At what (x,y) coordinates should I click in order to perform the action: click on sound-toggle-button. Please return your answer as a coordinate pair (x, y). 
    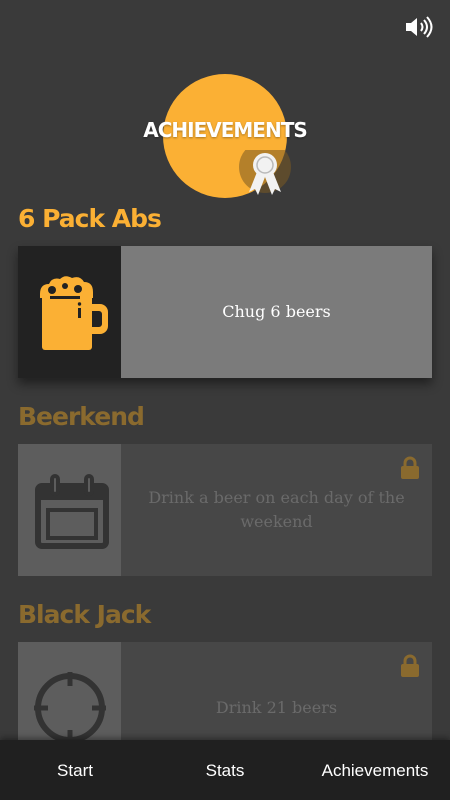
    Looking at the image, I should click on (419, 27).